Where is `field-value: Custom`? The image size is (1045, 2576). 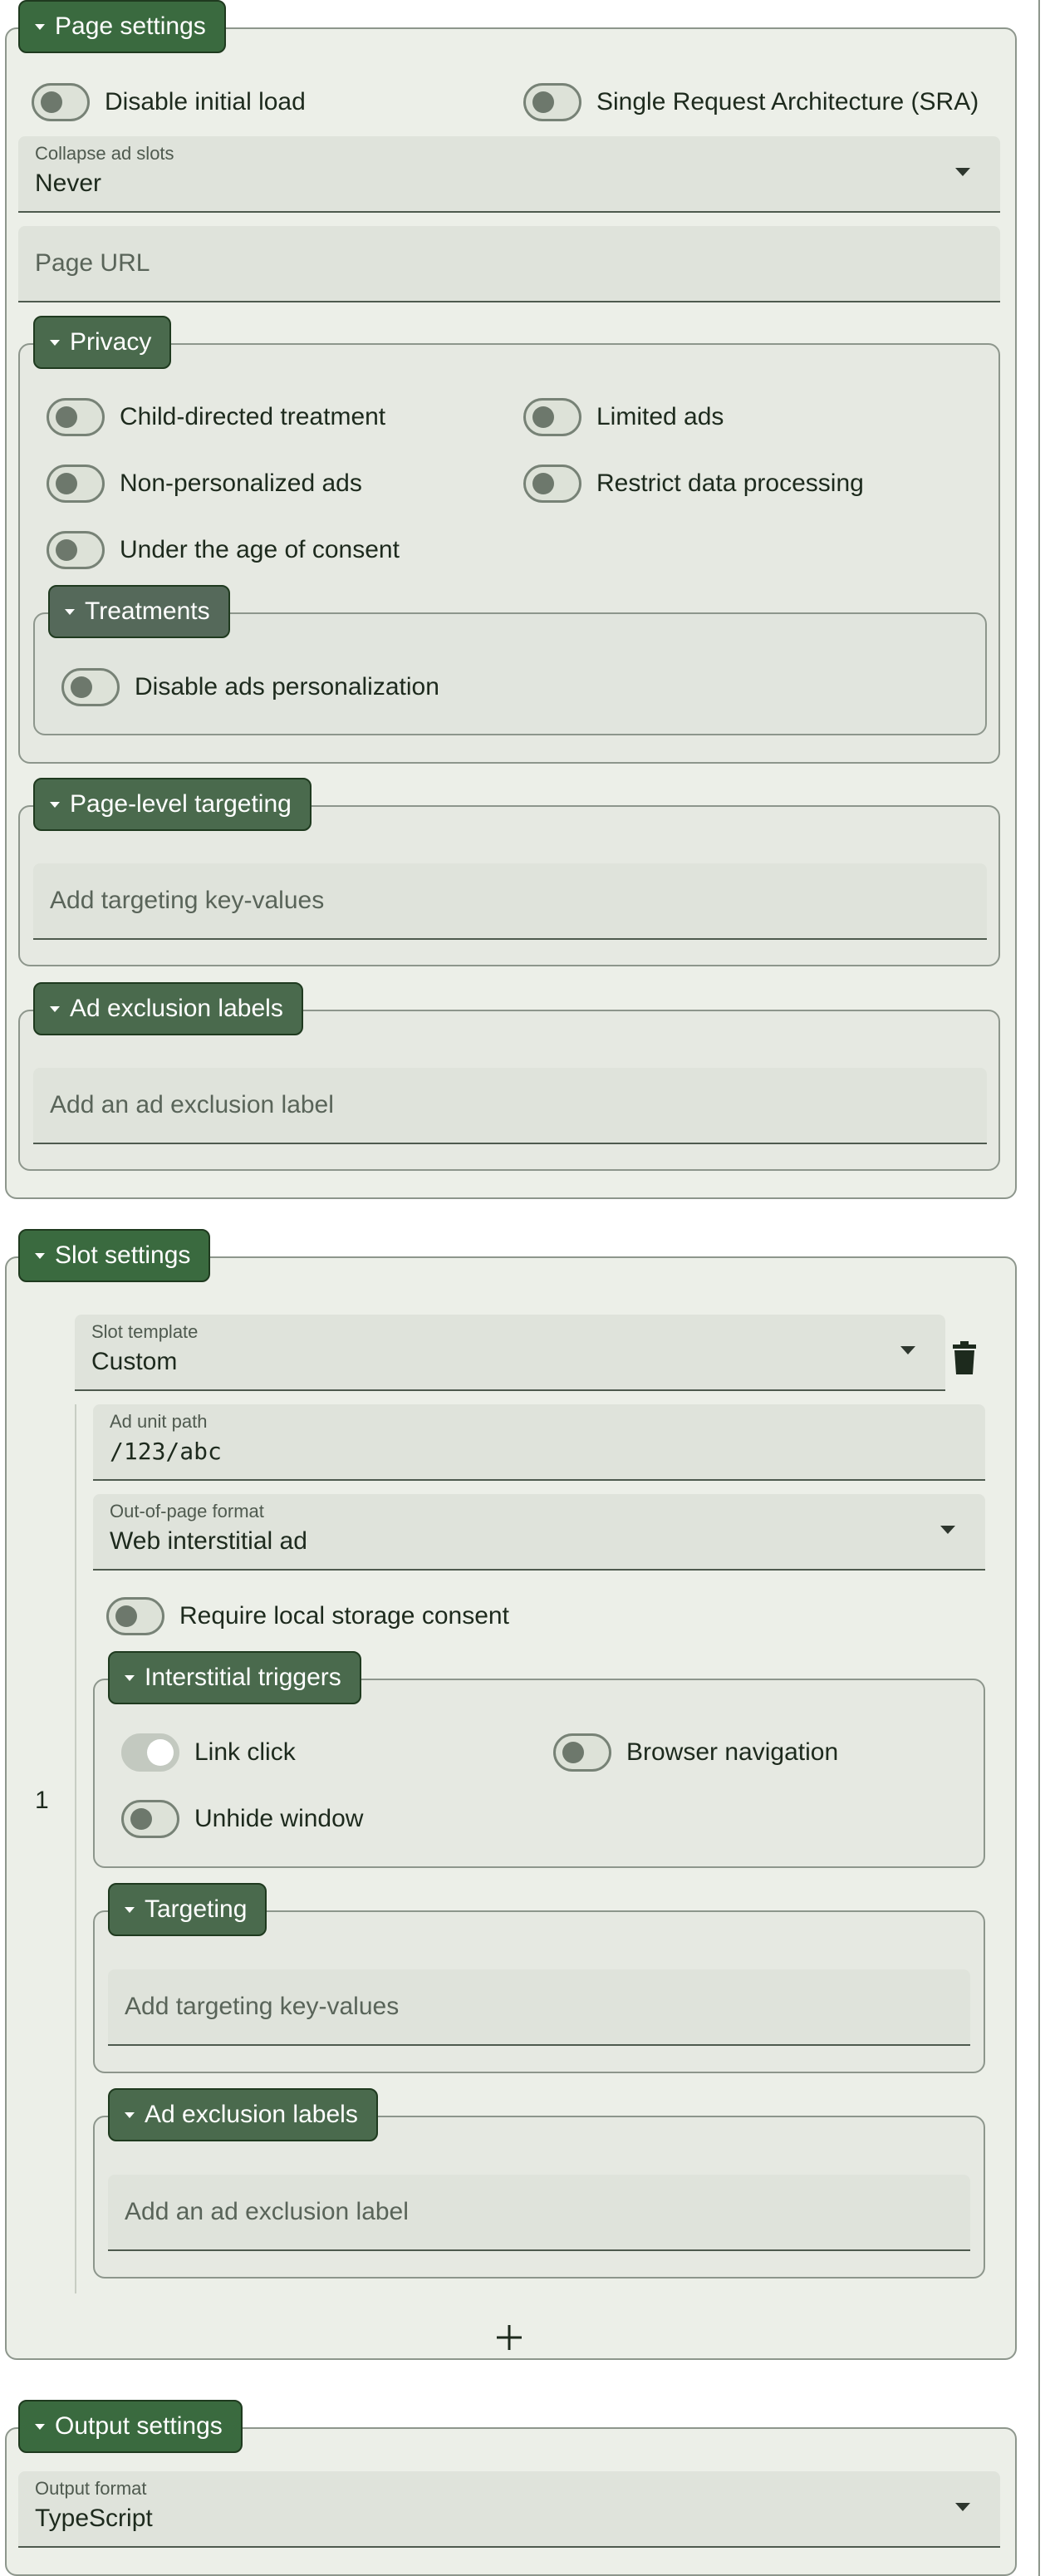
field-value: Custom is located at coordinates (135, 1361).